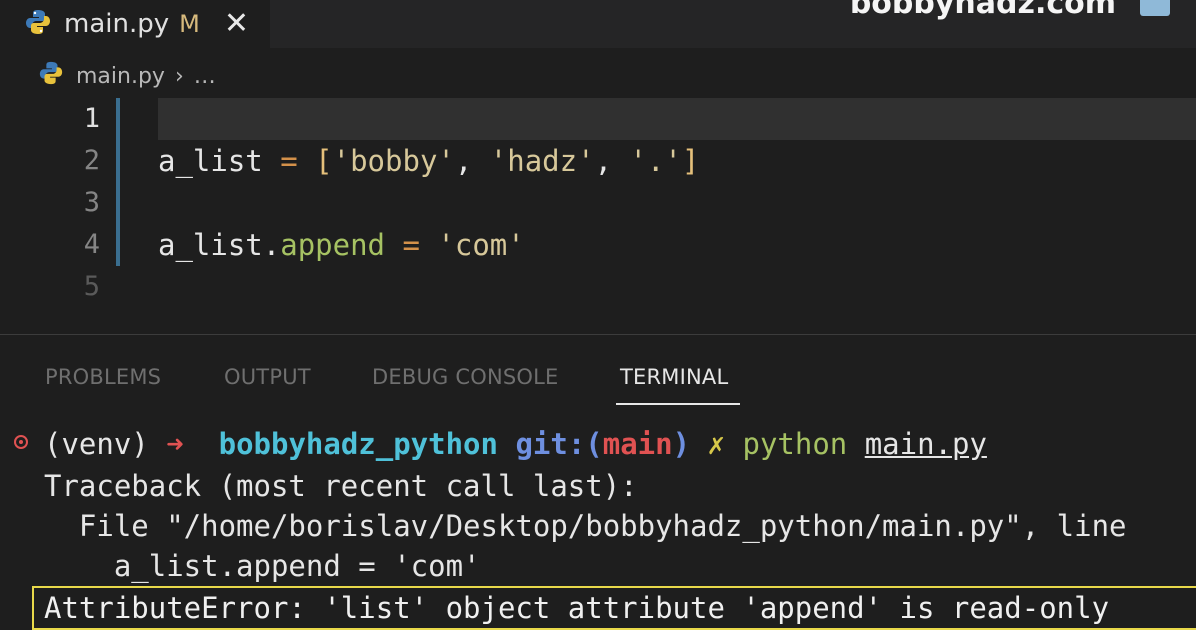  Describe the element at coordinates (117, 24) in the screenshot. I see `tab-filename: main.py` at that location.